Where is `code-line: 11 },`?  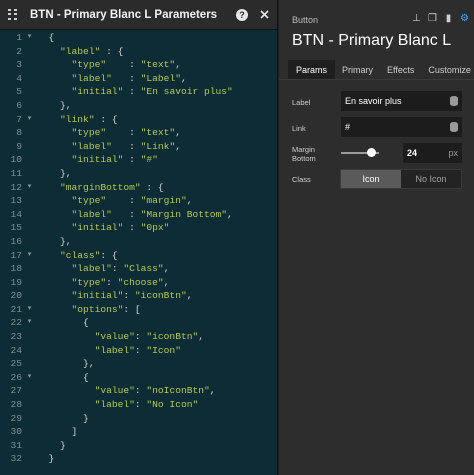
code-line: 11 }, is located at coordinates (138, 174).